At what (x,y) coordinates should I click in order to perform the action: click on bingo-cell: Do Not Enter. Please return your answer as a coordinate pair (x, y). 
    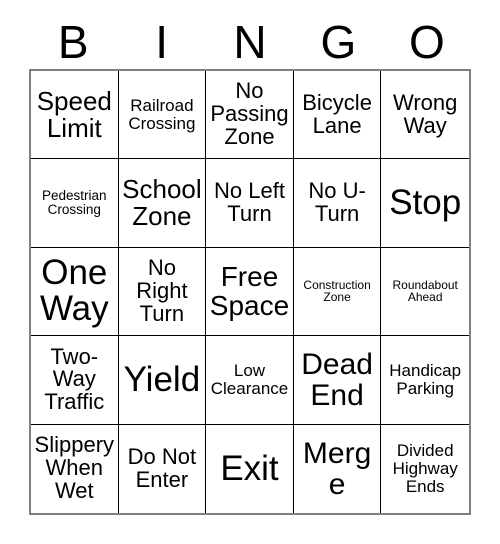
    Looking at the image, I should click on (162, 468).